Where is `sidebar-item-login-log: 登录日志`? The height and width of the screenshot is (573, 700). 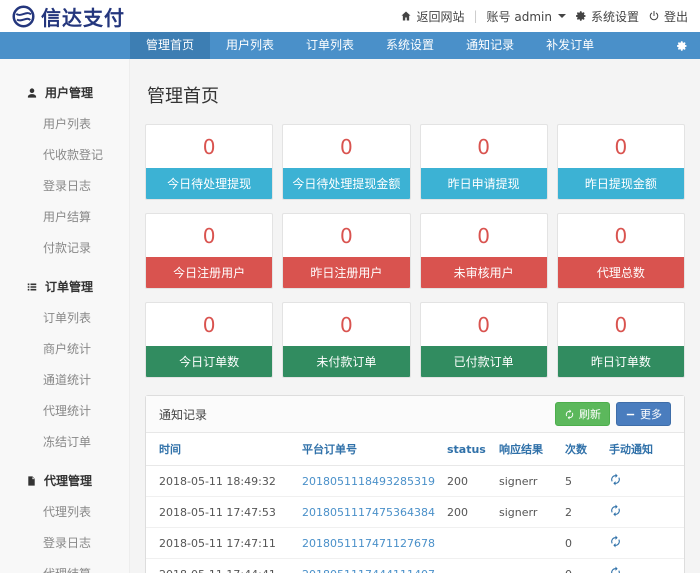 sidebar-item-login-log: 登录日志 is located at coordinates (64, 185).